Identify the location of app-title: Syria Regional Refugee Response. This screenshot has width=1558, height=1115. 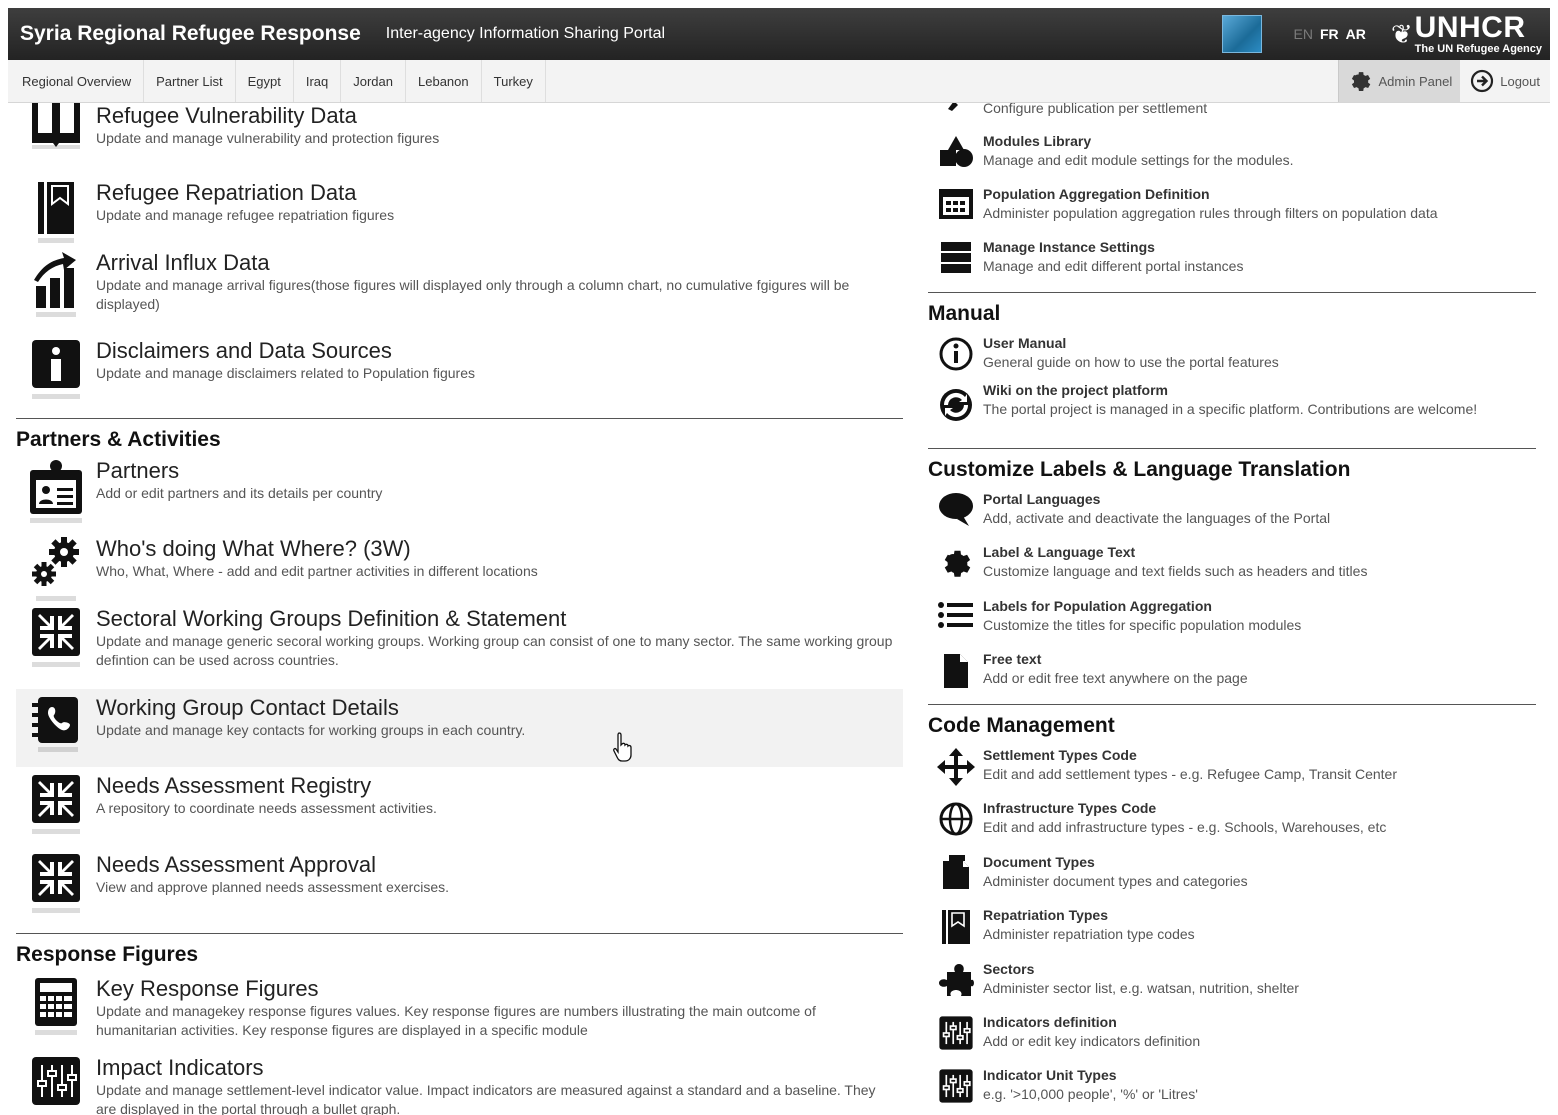
(190, 34).